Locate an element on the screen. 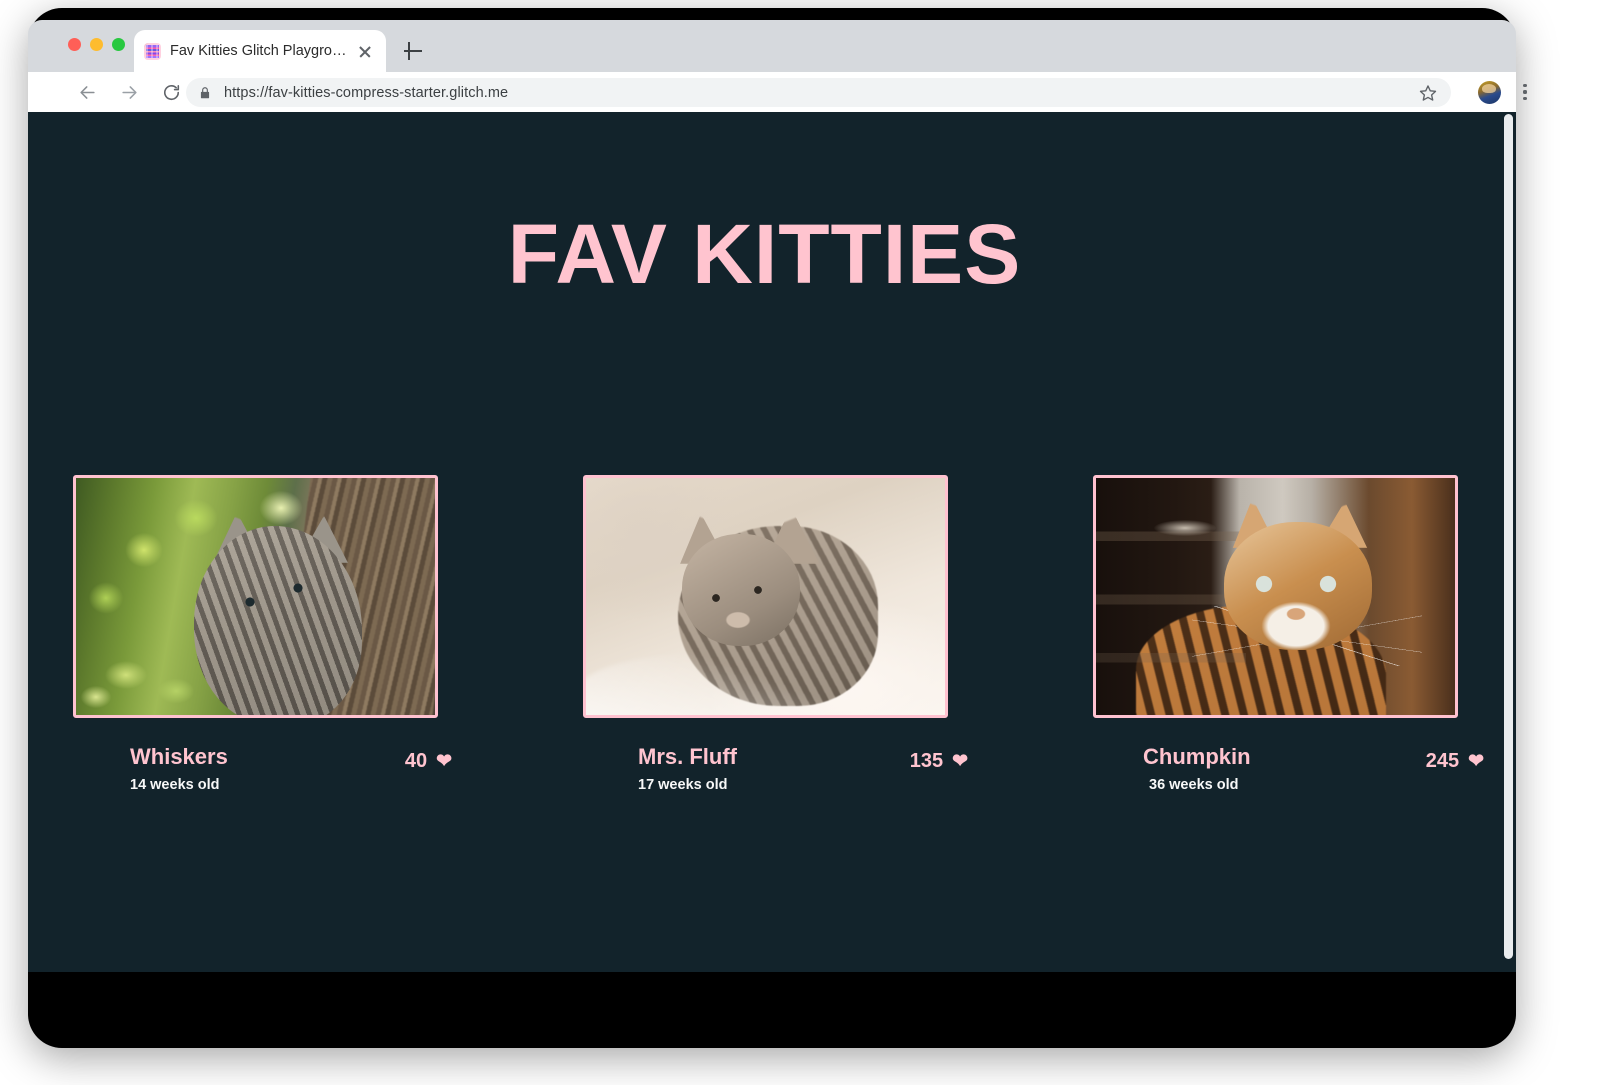 Image resolution: width=1622 pixels, height=1085 pixels. forward-button is located at coordinates (129, 92).